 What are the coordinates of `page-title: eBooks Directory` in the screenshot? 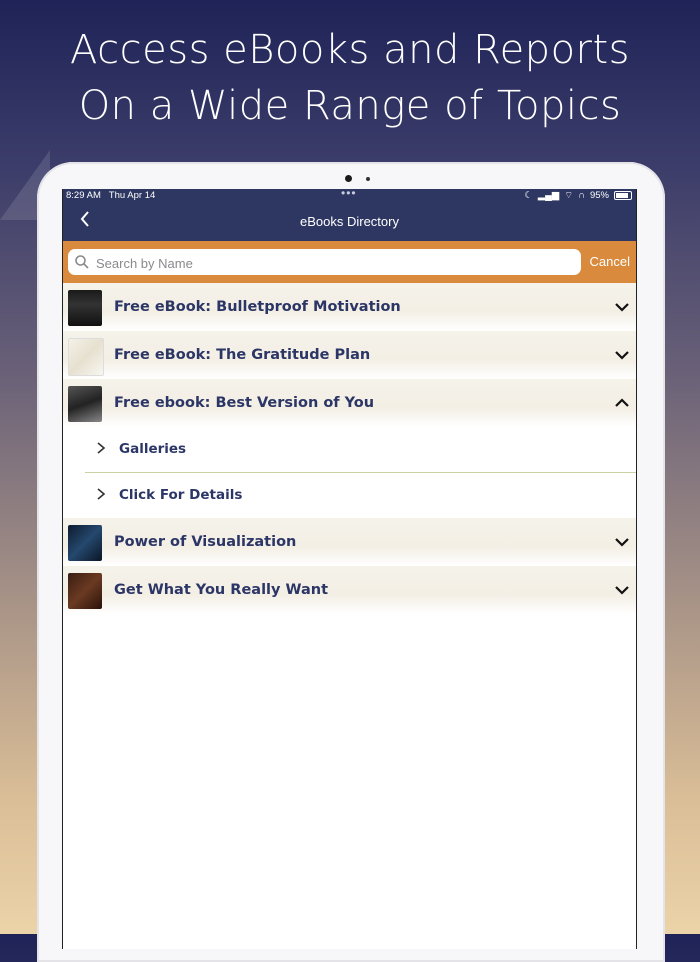 It's located at (349, 221).